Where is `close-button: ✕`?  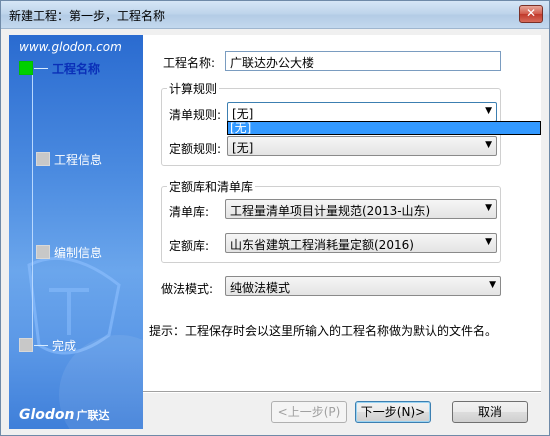
close-button: ✕ is located at coordinates (531, 14).